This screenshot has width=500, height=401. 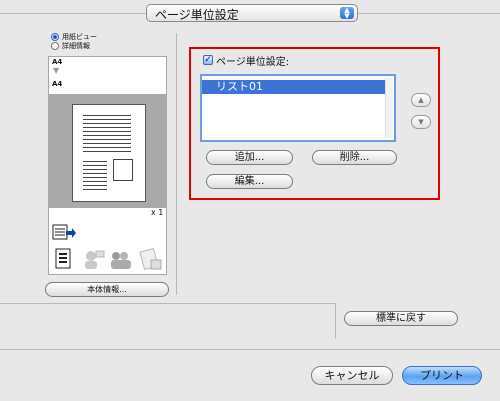 What do you see at coordinates (66, 258) in the screenshot?
I see `document-icon` at bounding box center [66, 258].